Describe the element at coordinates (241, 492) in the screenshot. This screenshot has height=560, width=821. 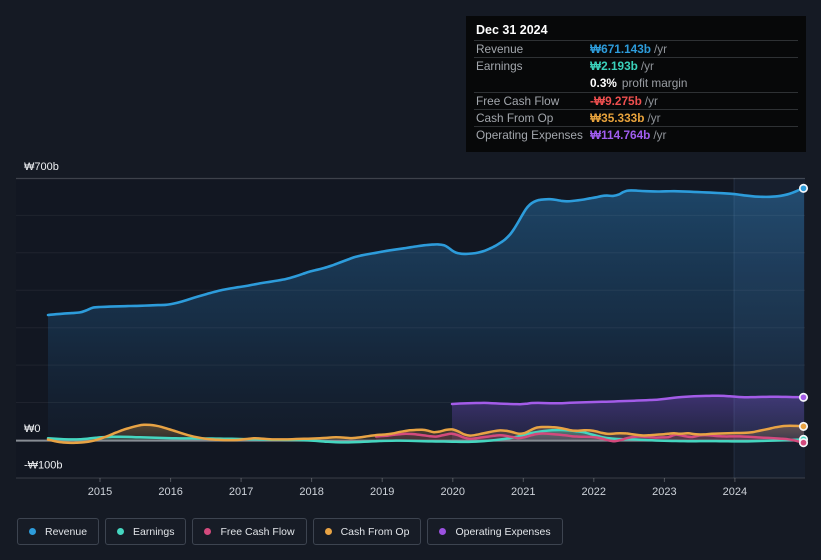
I see `svg-text: 2017` at that location.